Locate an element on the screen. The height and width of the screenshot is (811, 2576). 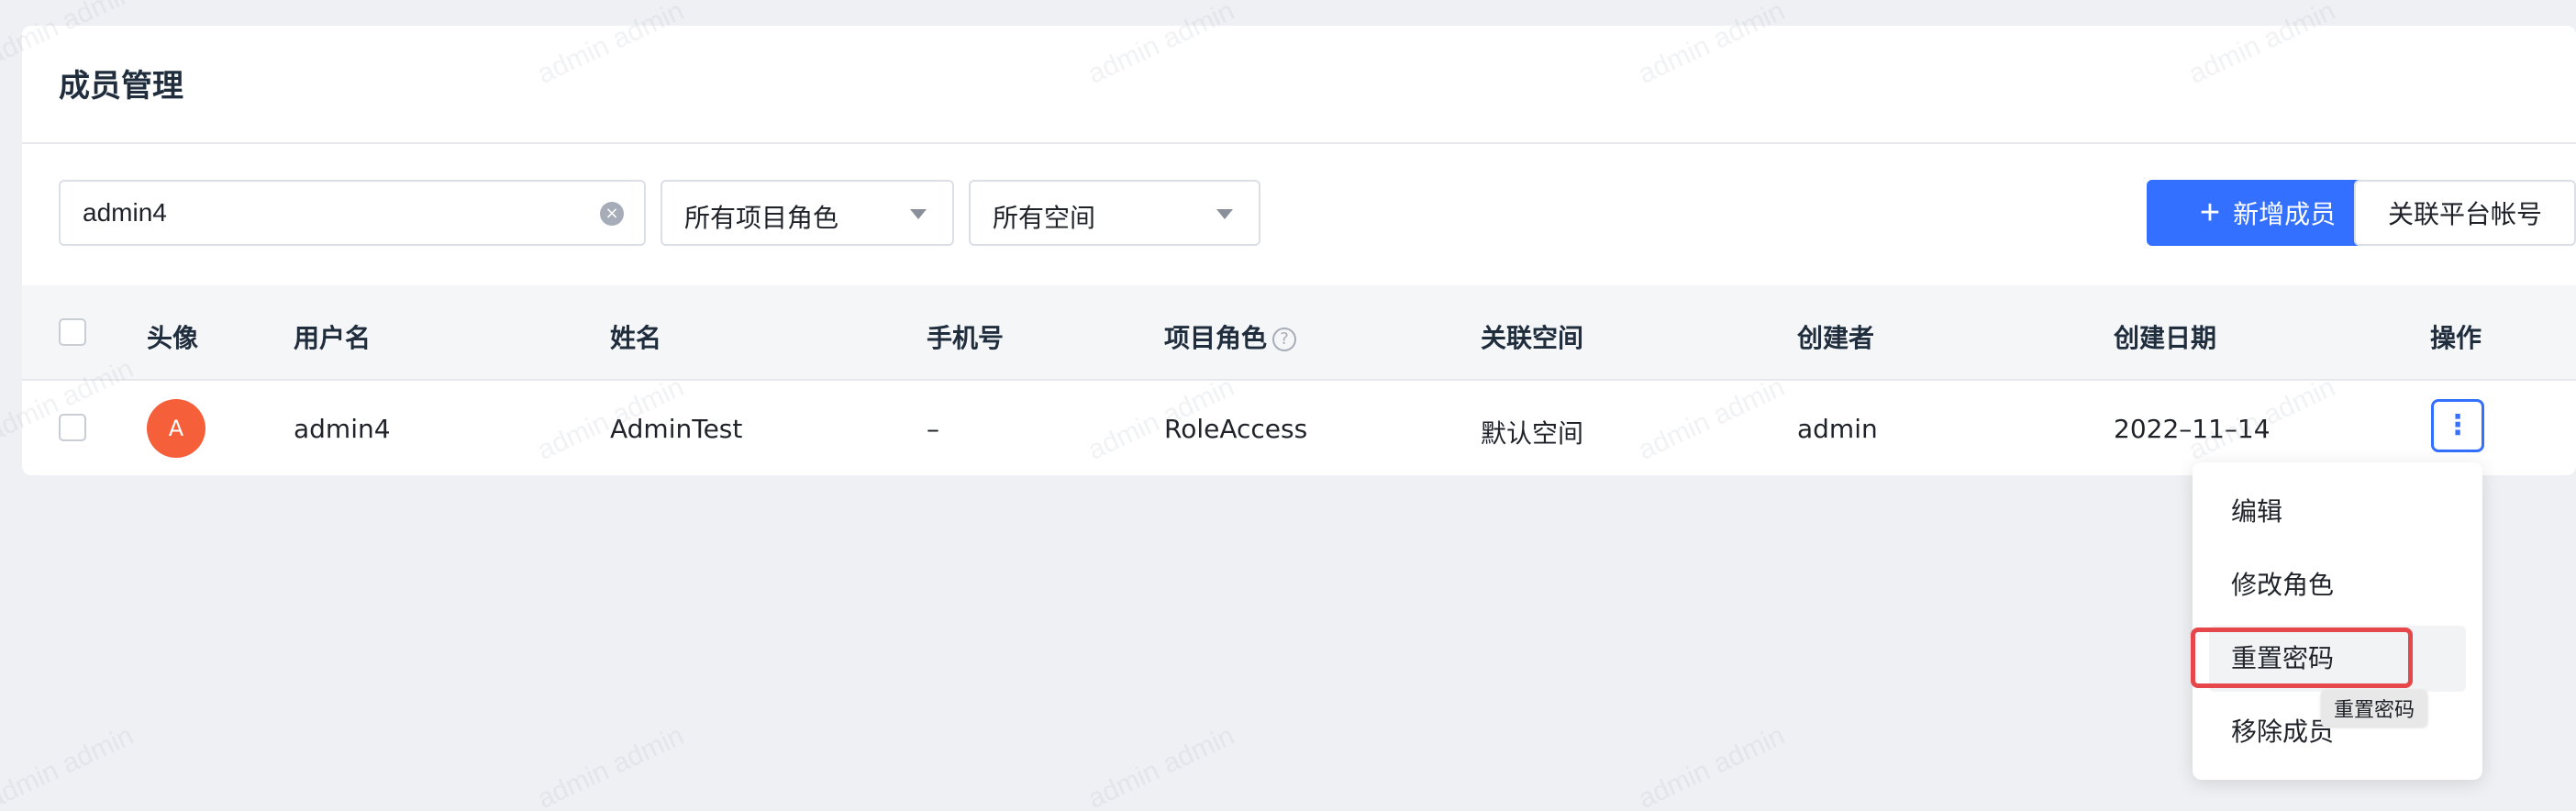
col-space: 关联空间 is located at coordinates (1532, 338).